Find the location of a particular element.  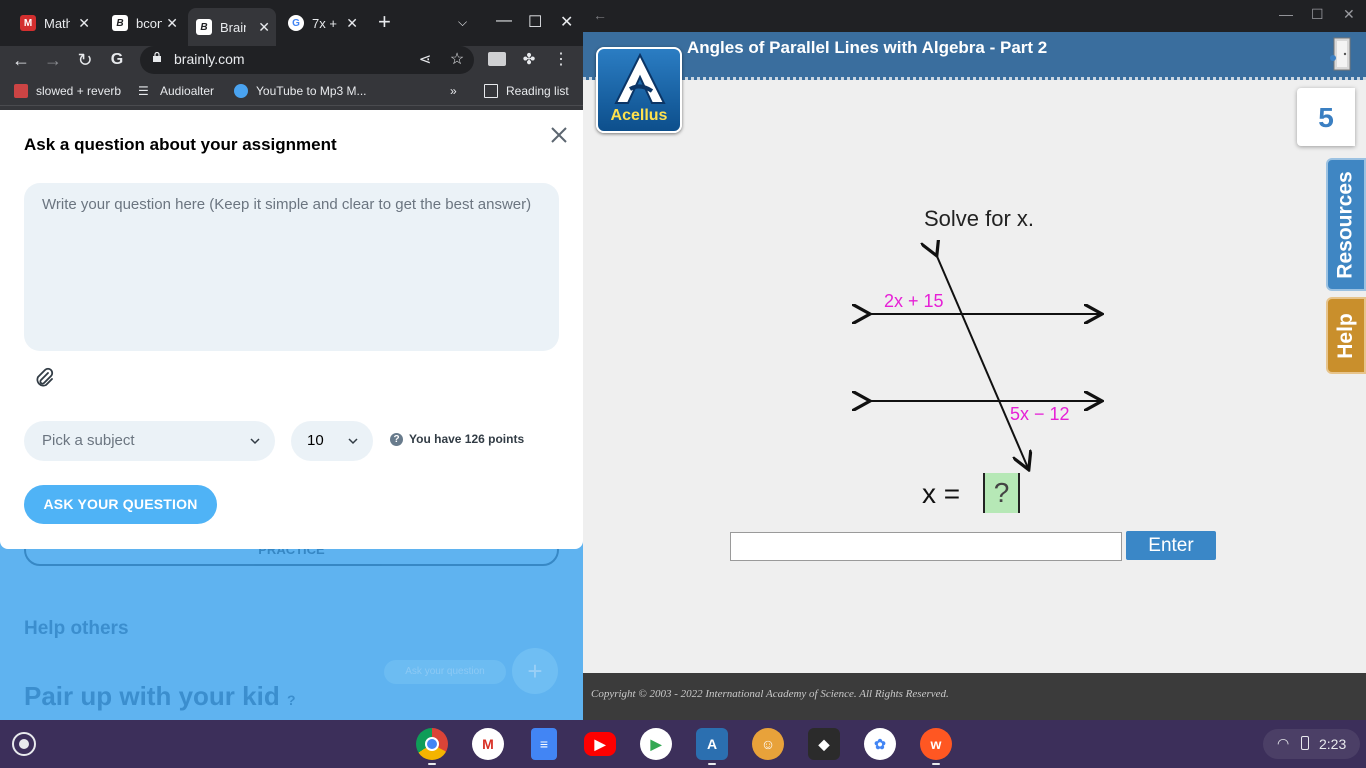

tab-brainly-active: B Brain ✕ is located at coordinates (232, 27).